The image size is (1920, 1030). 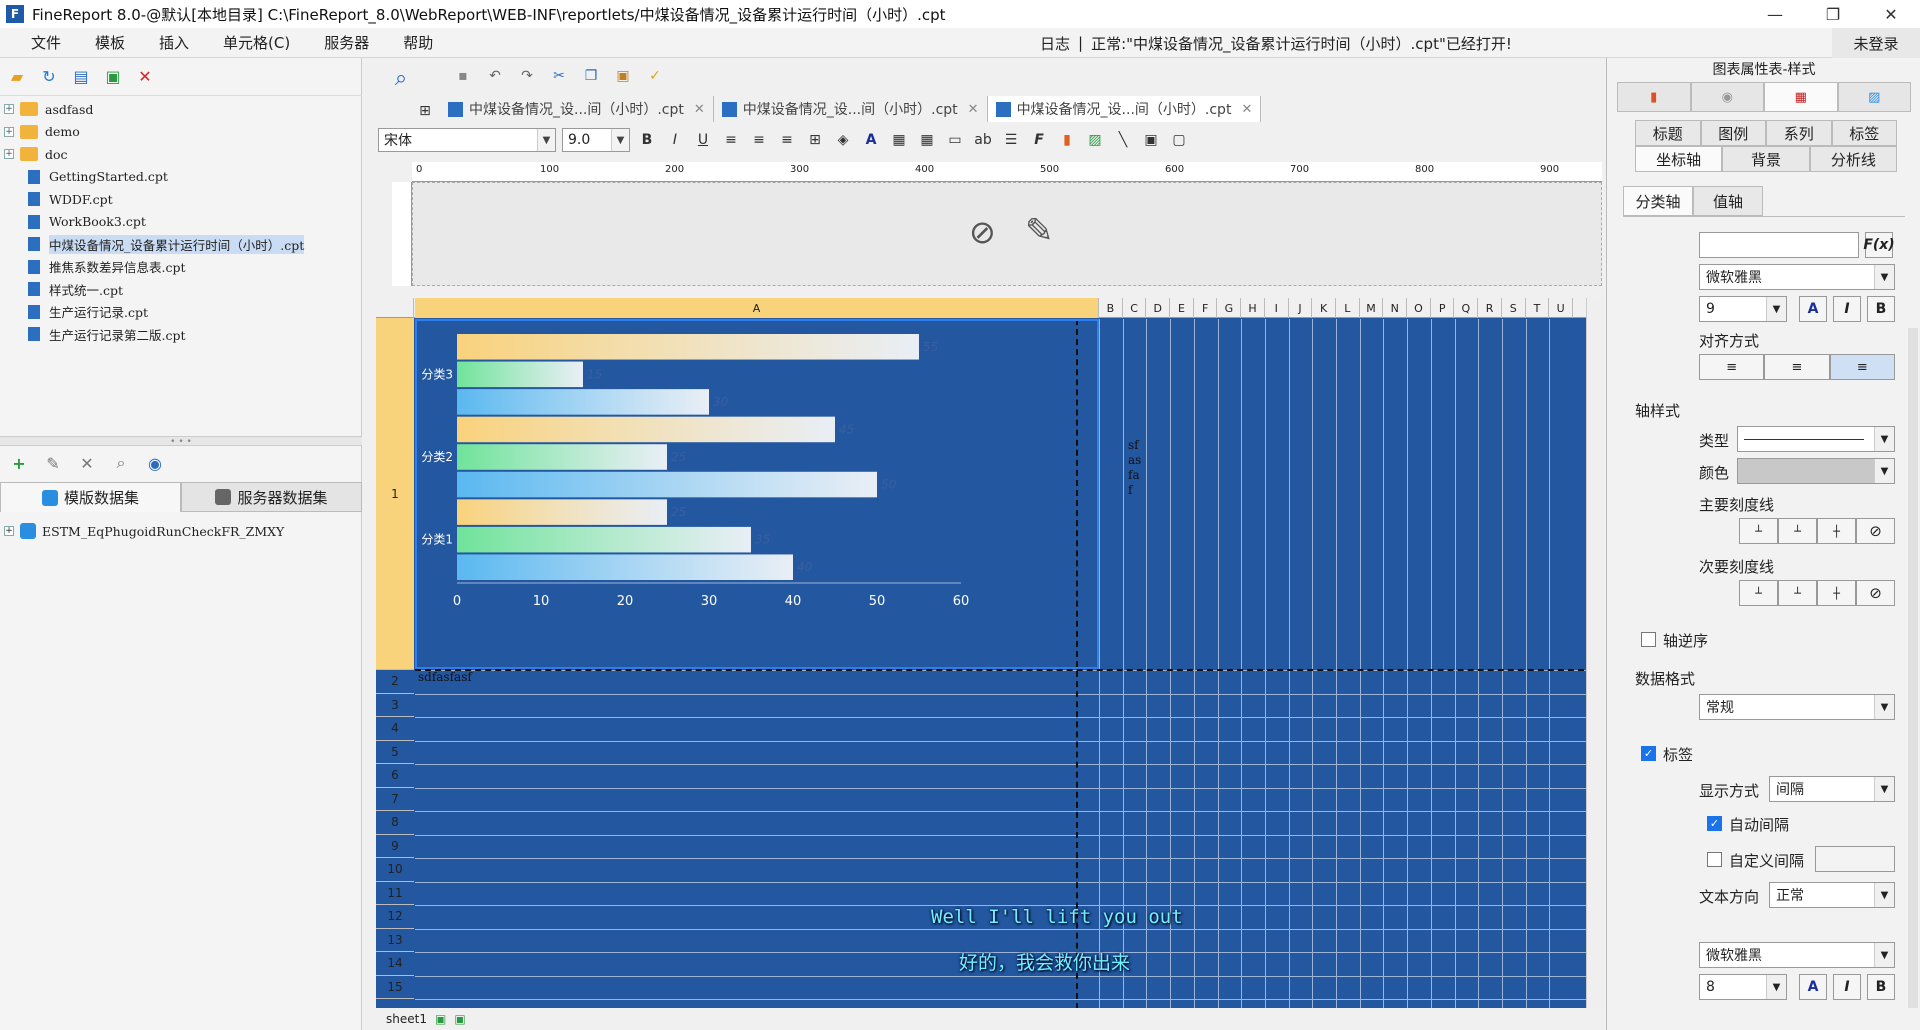 What do you see at coordinates (1007, 234) in the screenshot?
I see `report-header-area: ⊘ ✎` at bounding box center [1007, 234].